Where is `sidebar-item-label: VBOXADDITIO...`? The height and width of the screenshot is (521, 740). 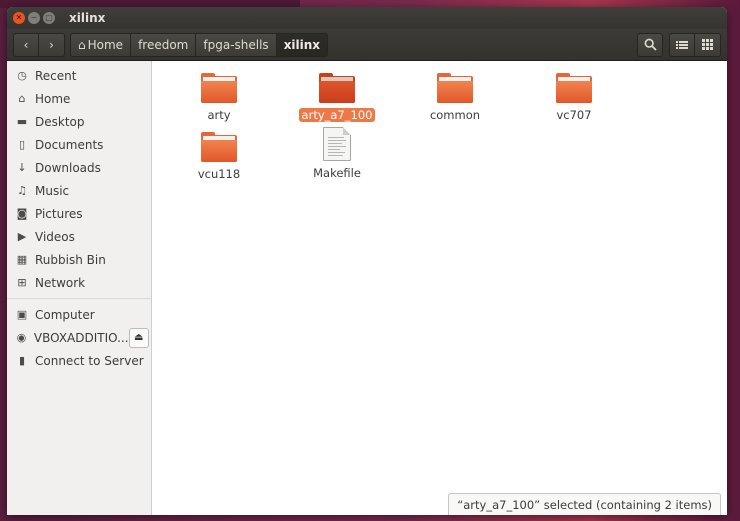
sidebar-item-label: VBOXADDITIO... is located at coordinates (81, 337).